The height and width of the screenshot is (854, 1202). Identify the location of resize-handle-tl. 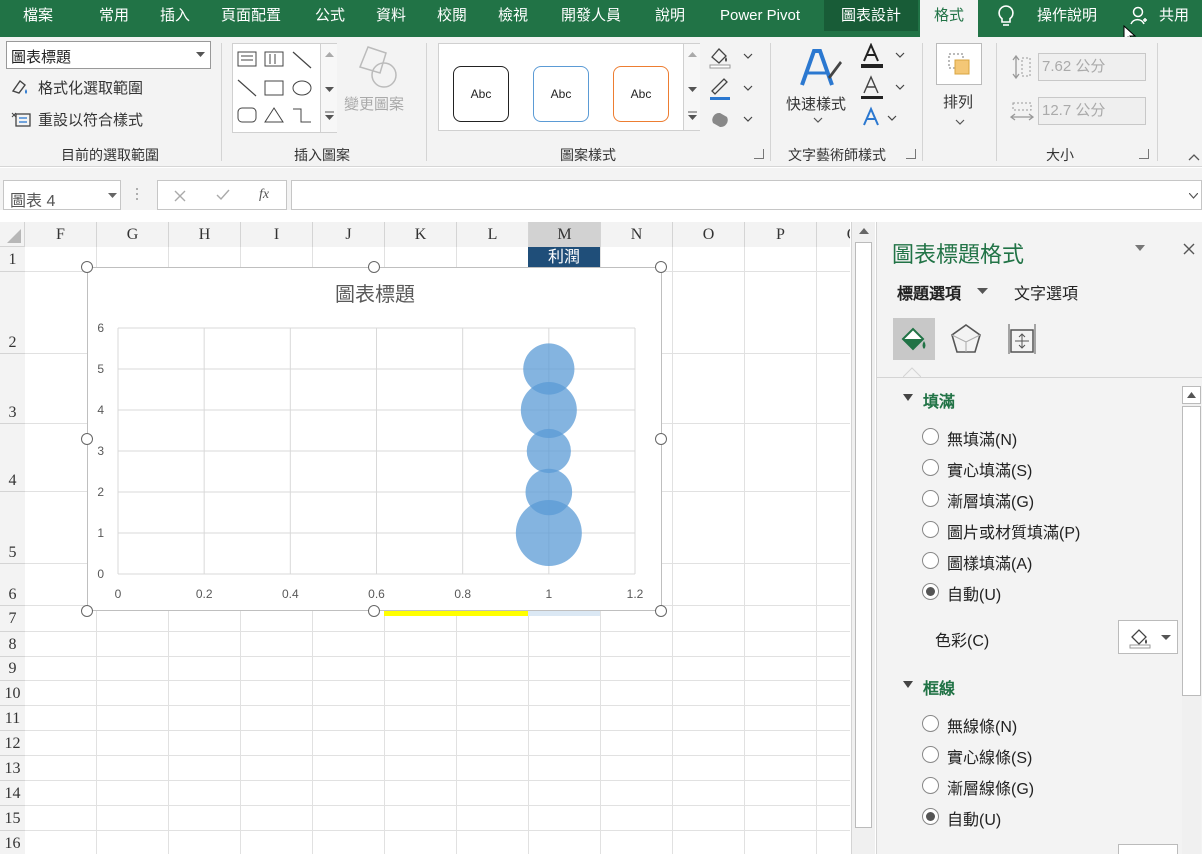
(87, 267).